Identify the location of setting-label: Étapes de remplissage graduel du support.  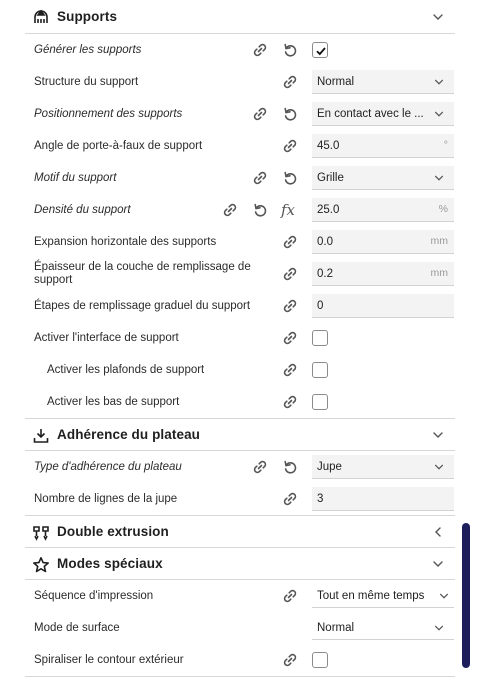
(142, 305).